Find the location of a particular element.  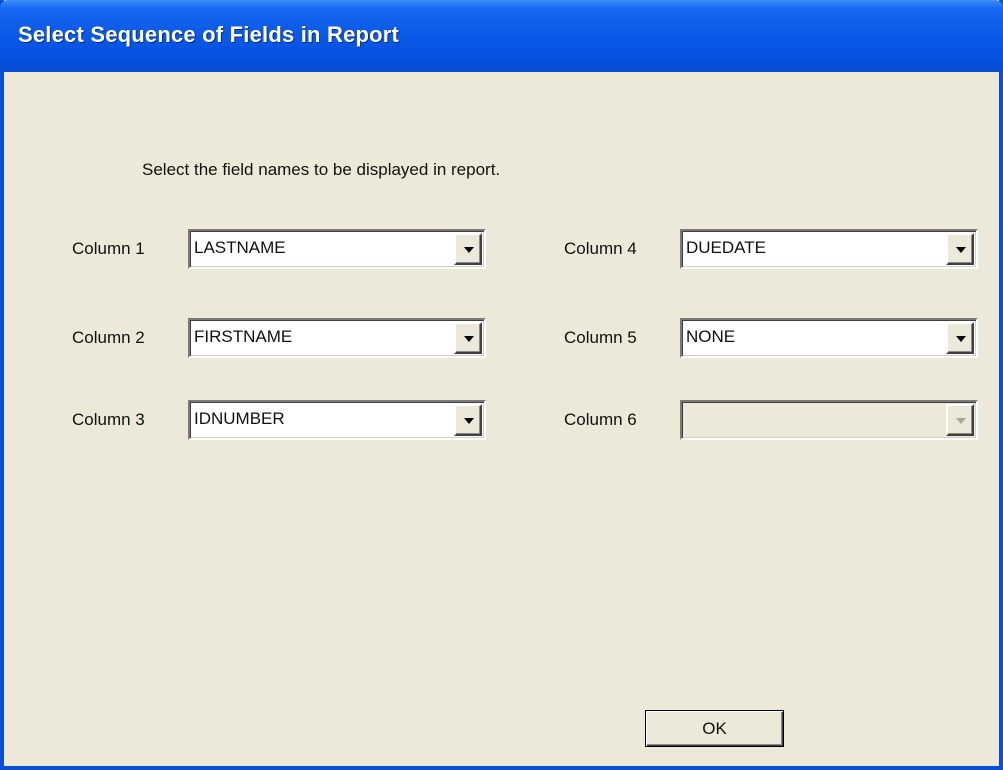

column-6-dropdown-button is located at coordinates (960, 420).